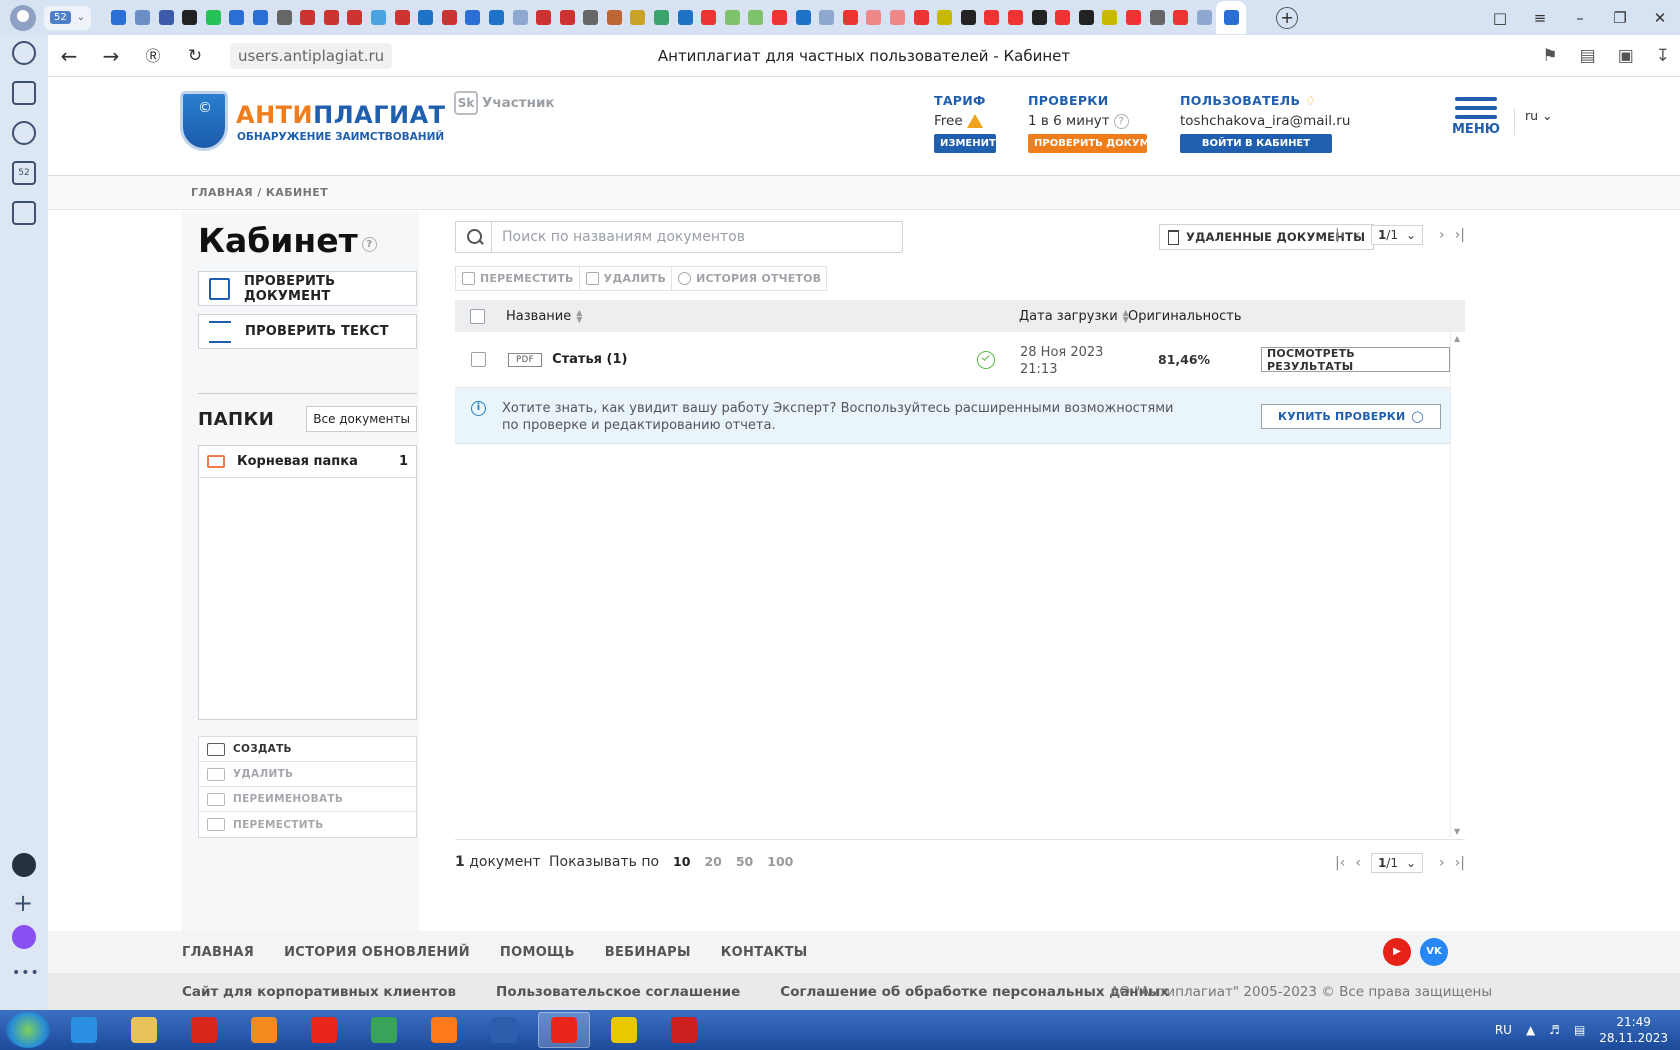 This screenshot has width=1680, height=1050. I want to click on footer-link: ГЛАВНАЯ, so click(218, 952).